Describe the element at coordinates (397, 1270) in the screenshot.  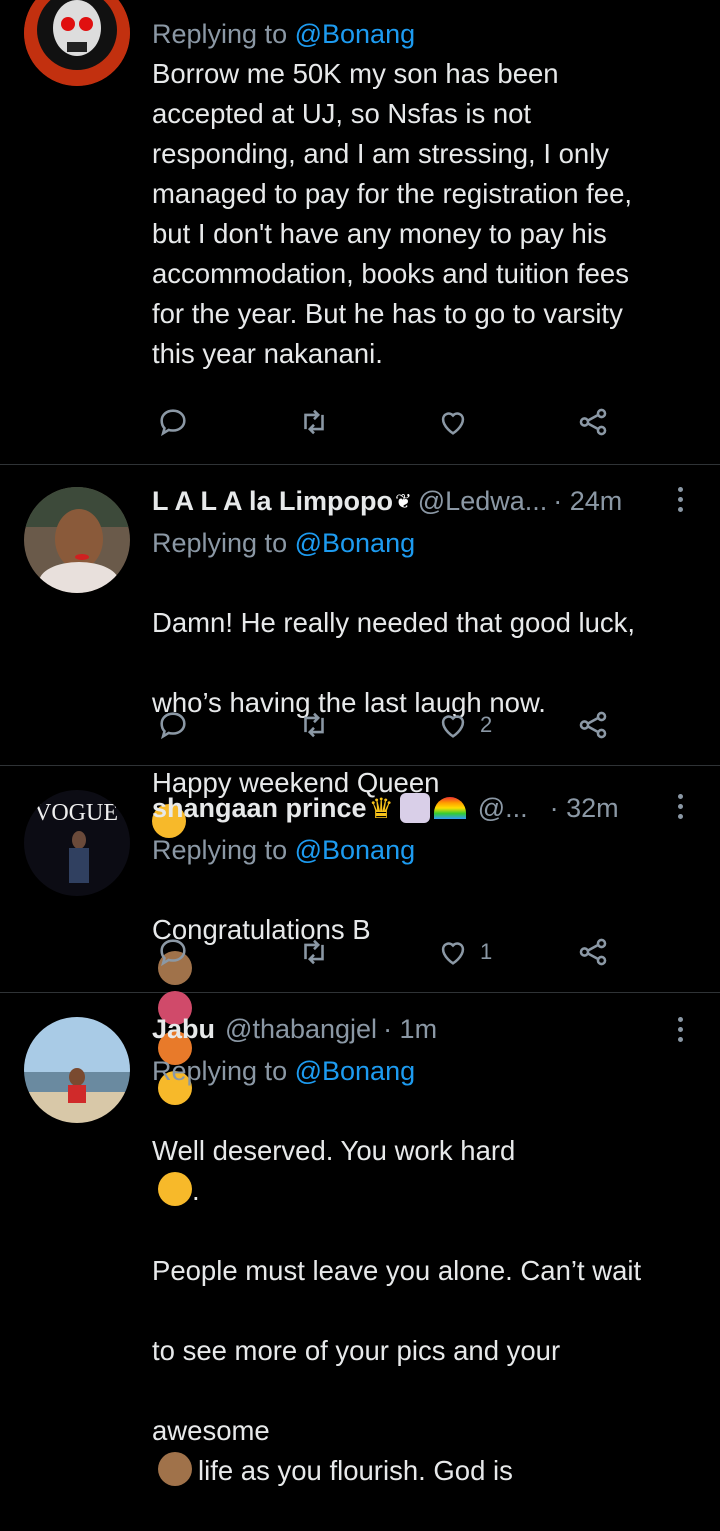
I see `tweet-text-line: People must leave you alone. Can’t wait` at that location.